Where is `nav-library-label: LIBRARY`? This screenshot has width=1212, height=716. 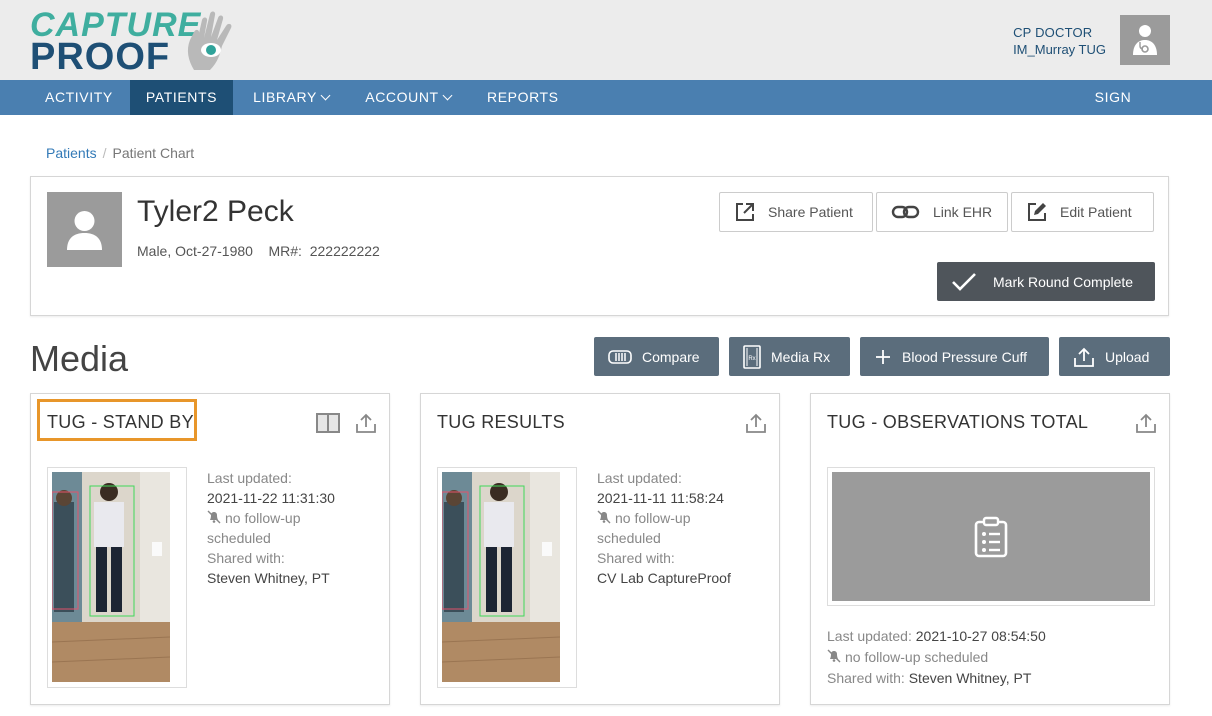
nav-library-label: LIBRARY is located at coordinates (285, 97).